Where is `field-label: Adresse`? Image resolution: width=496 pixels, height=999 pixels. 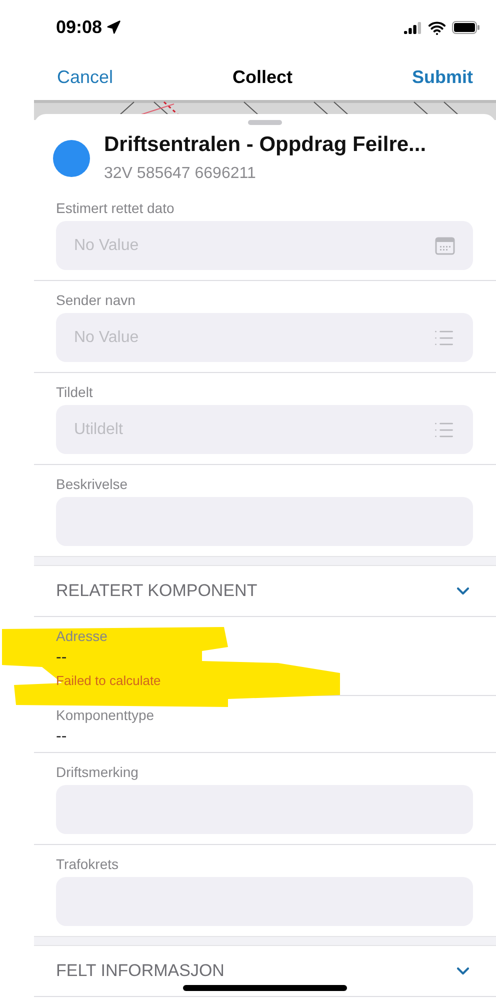 field-label: Adresse is located at coordinates (82, 636).